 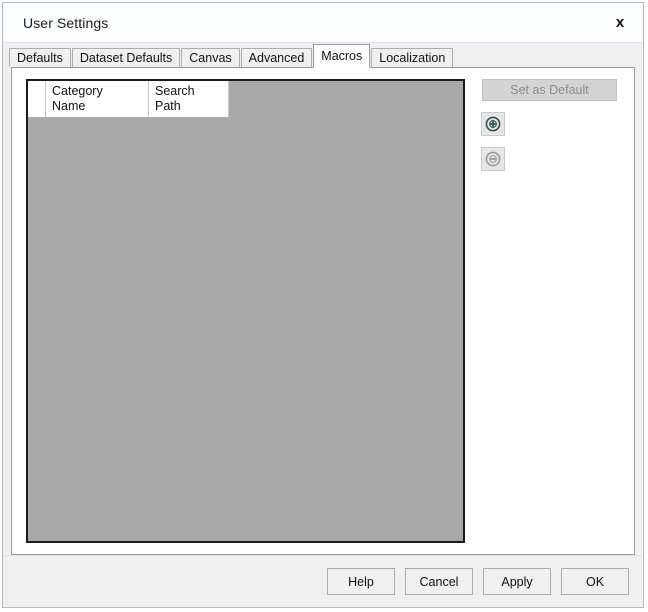 What do you see at coordinates (361, 581) in the screenshot?
I see `help-button: Help` at bounding box center [361, 581].